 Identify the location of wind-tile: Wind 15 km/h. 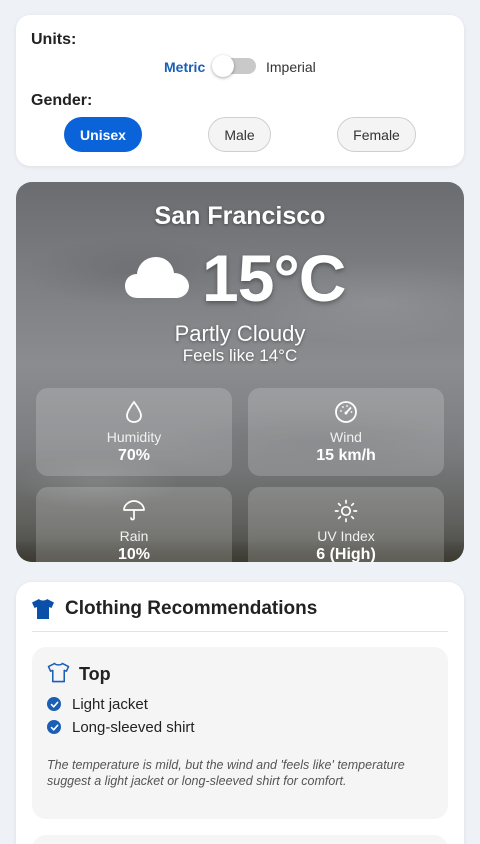
(346, 432).